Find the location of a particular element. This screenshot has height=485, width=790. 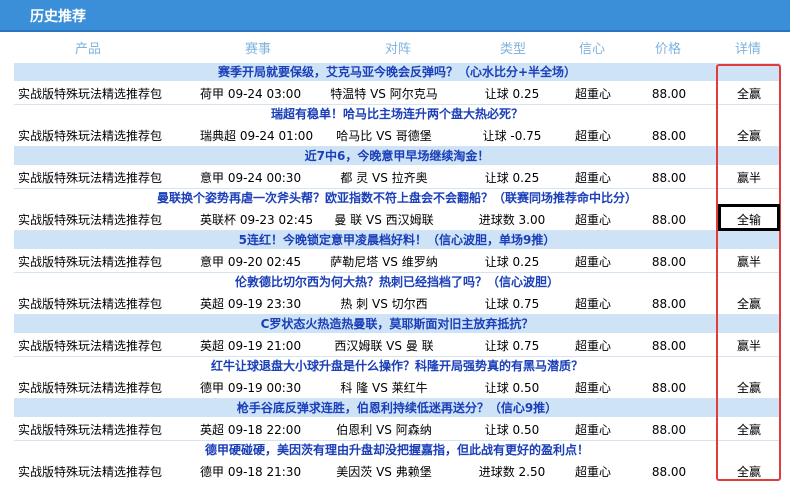

event-cell: 意甲 09-24 00:30 is located at coordinates (251, 178).